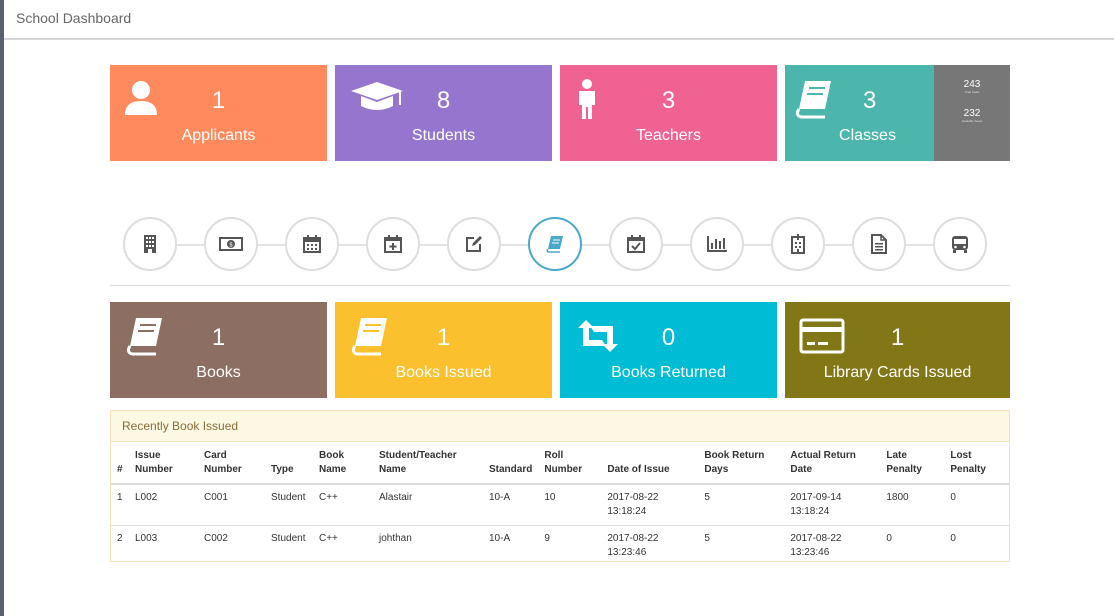  I want to click on module-edit-button, so click(474, 244).